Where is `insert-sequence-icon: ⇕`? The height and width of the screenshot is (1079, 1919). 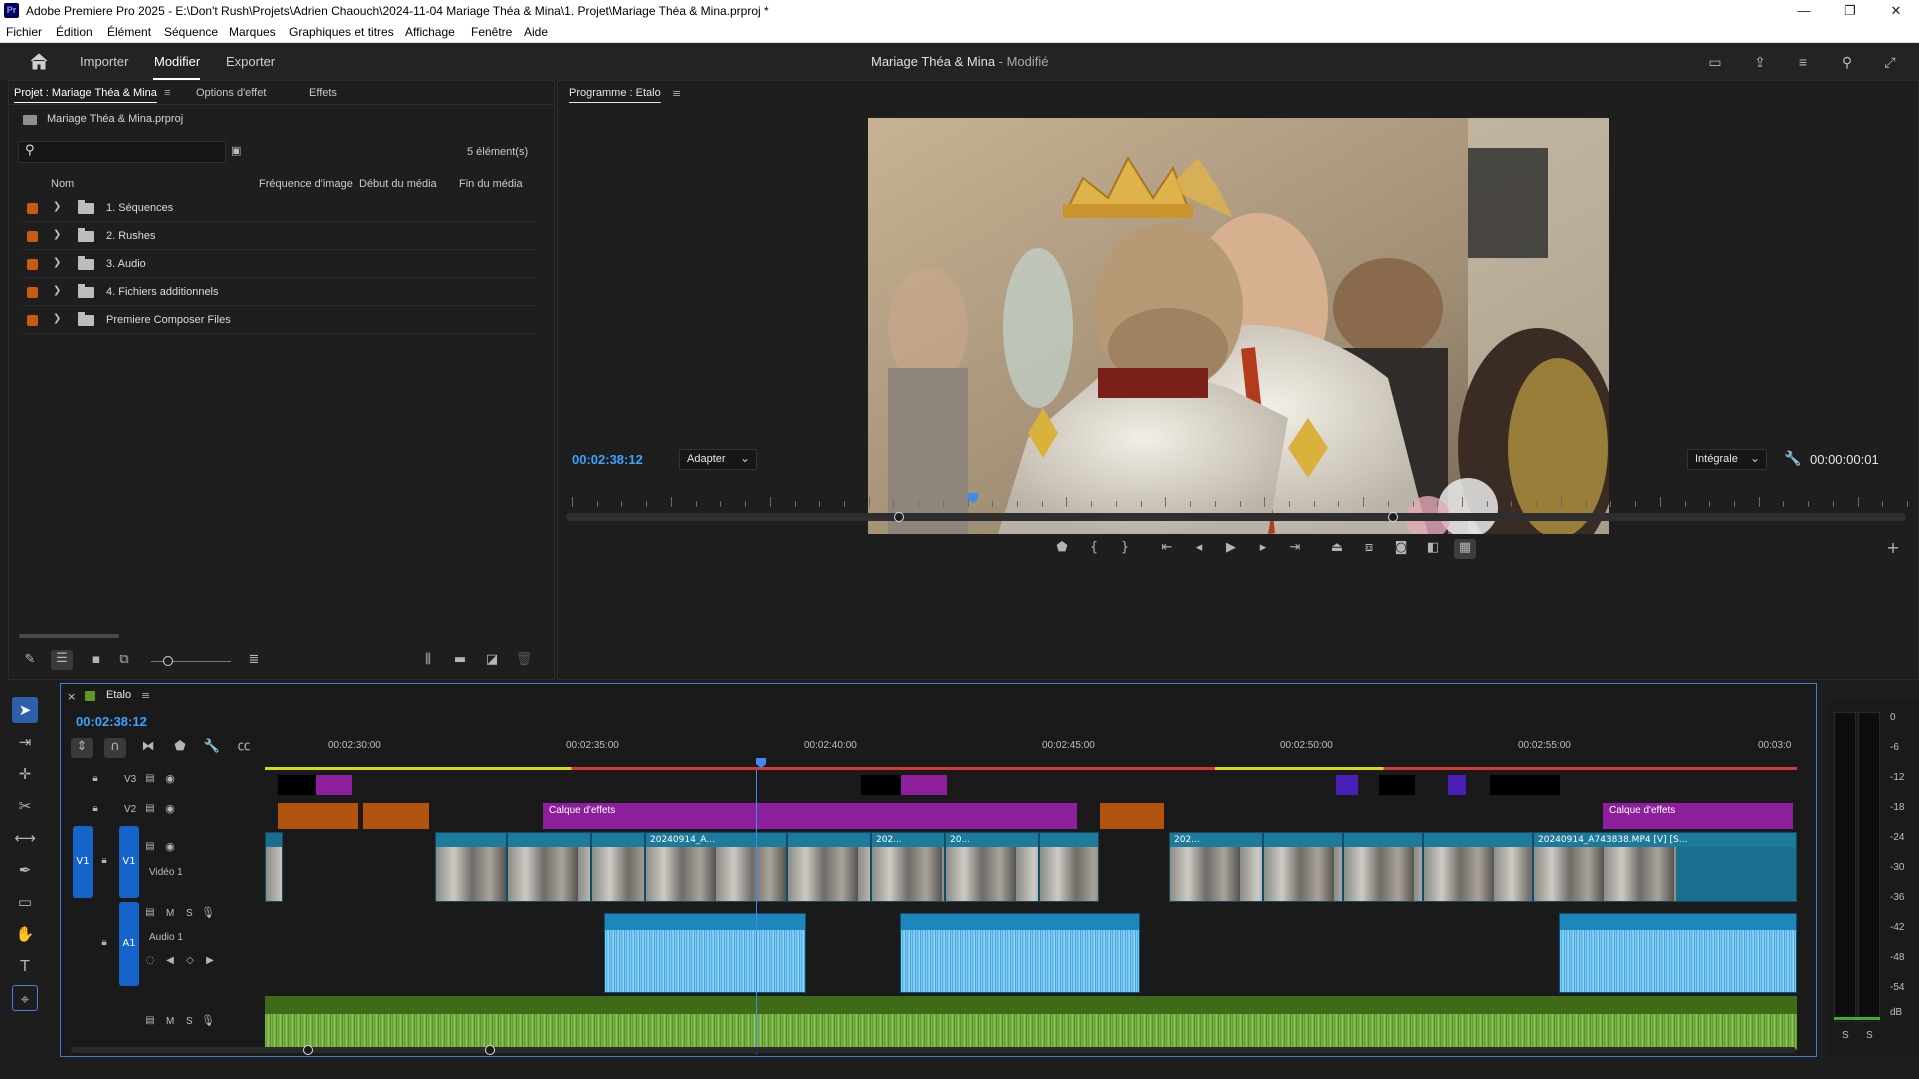
insert-sequence-icon: ⇕ is located at coordinates (82, 748).